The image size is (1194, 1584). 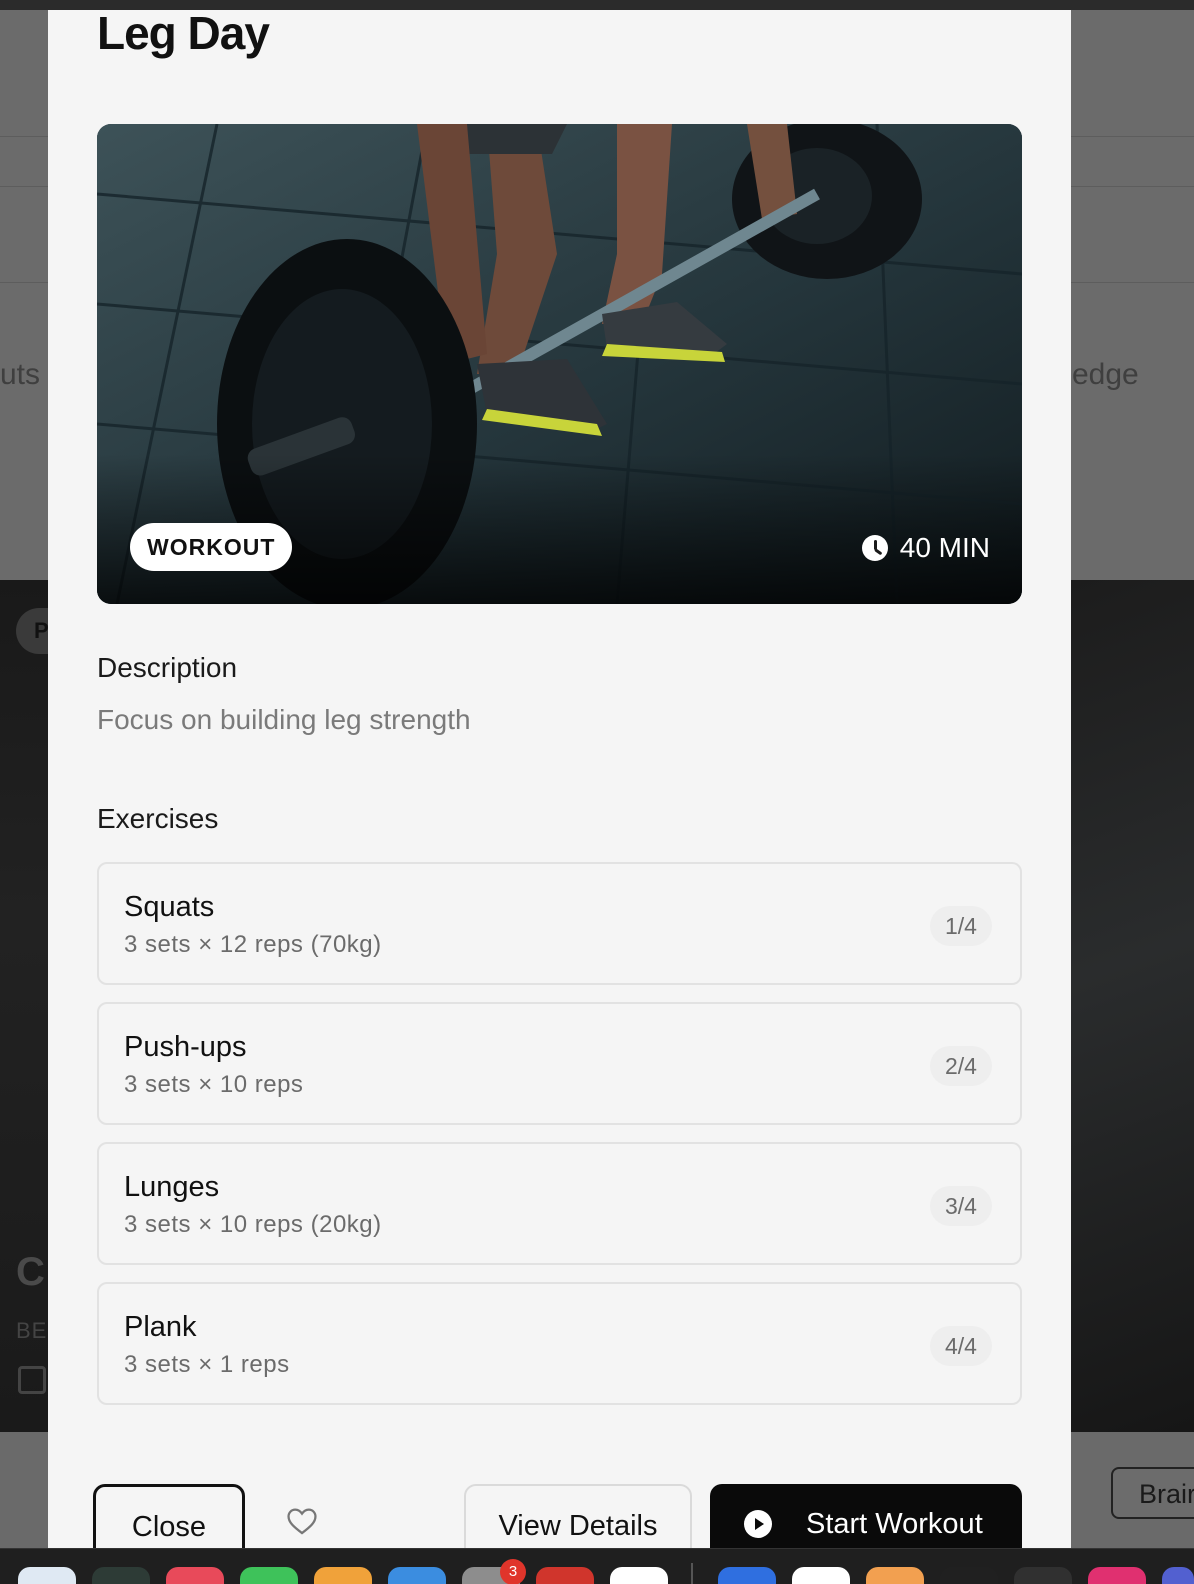 What do you see at coordinates (961, 1206) in the screenshot?
I see `exercise-position-badge: 3/4` at bounding box center [961, 1206].